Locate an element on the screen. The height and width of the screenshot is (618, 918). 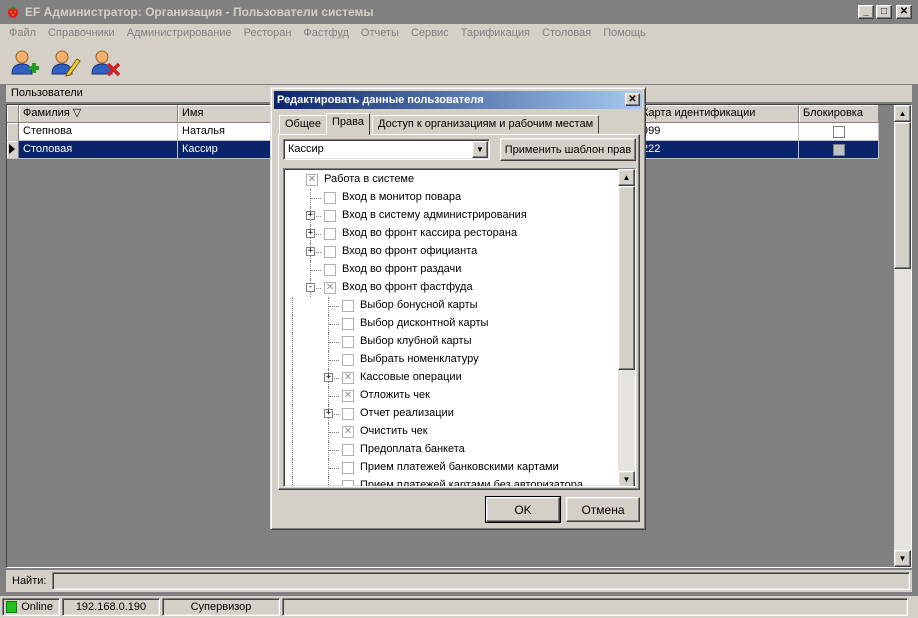
column-header-last-name: Фамилия ▽ is located at coordinates (98, 114).